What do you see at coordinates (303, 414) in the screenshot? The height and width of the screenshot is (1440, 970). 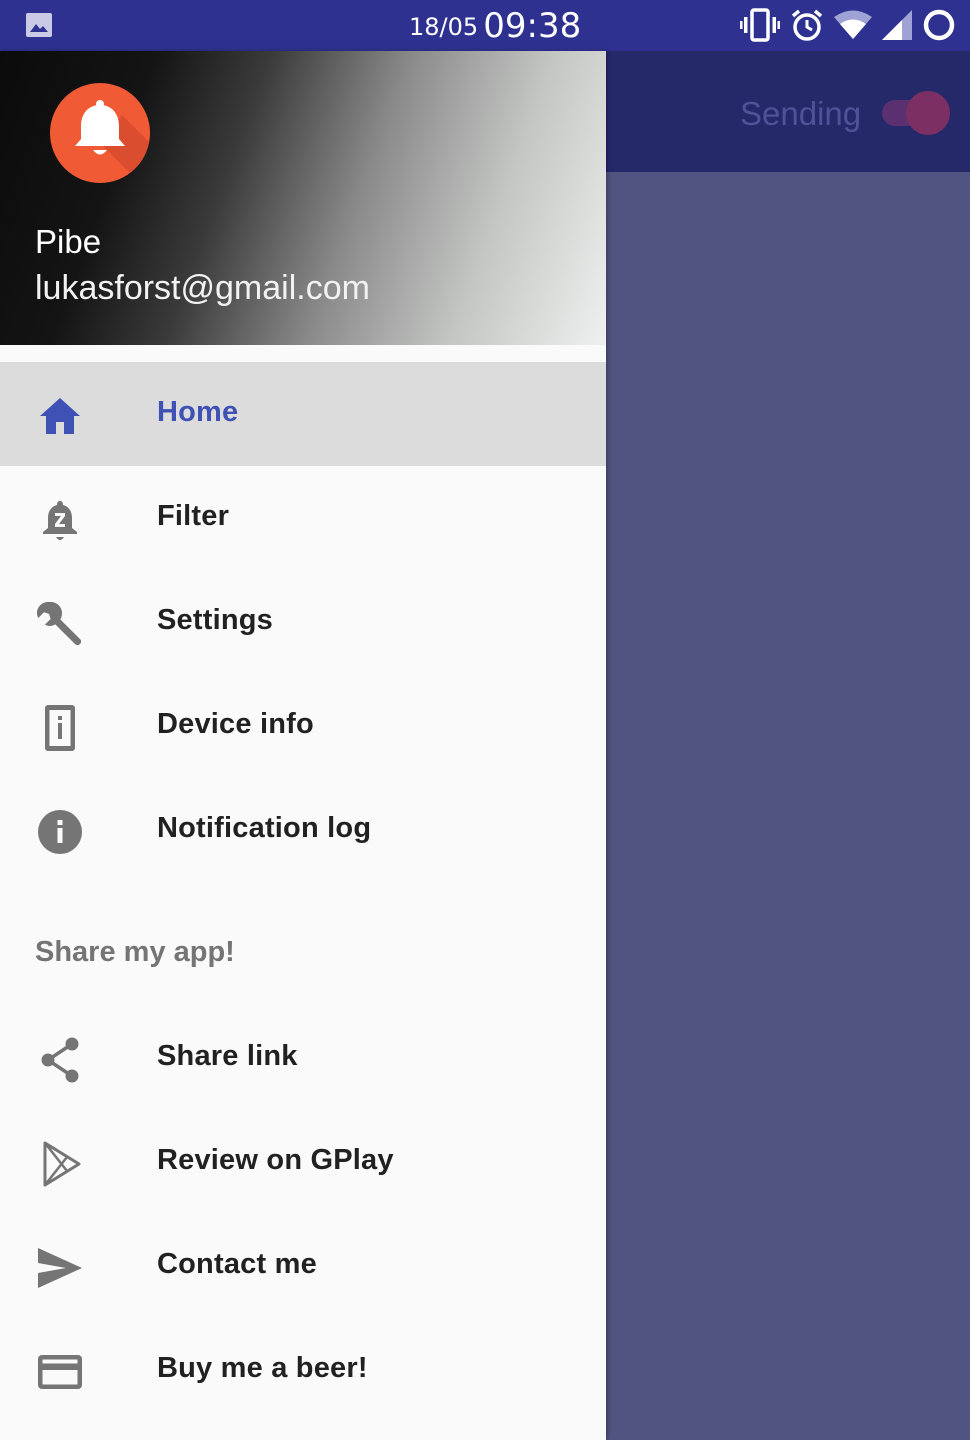 I see `menu-item-home: Home` at bounding box center [303, 414].